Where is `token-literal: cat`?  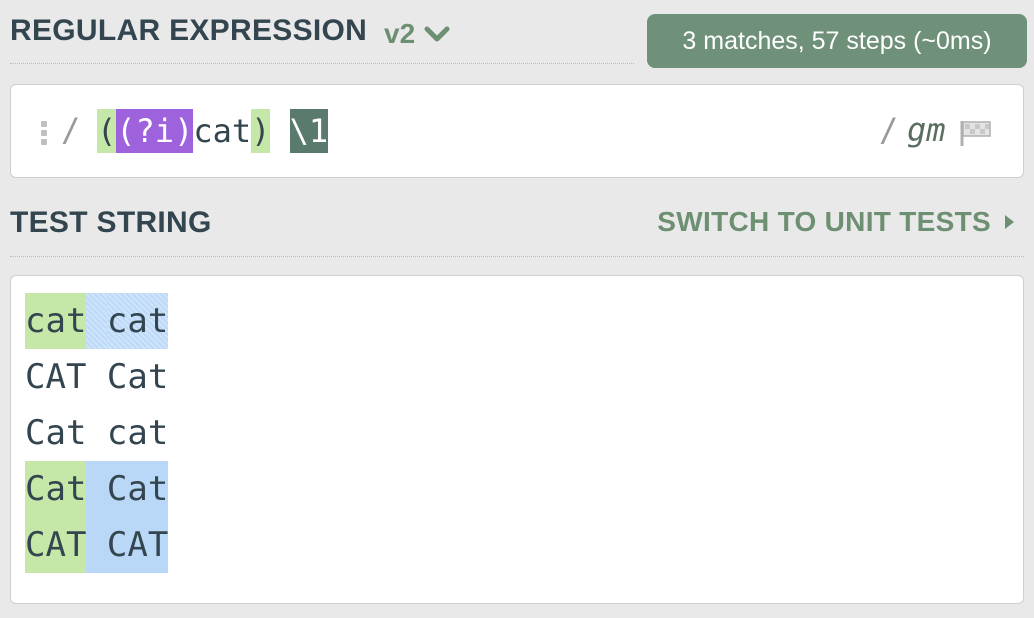 token-literal: cat is located at coordinates (222, 131).